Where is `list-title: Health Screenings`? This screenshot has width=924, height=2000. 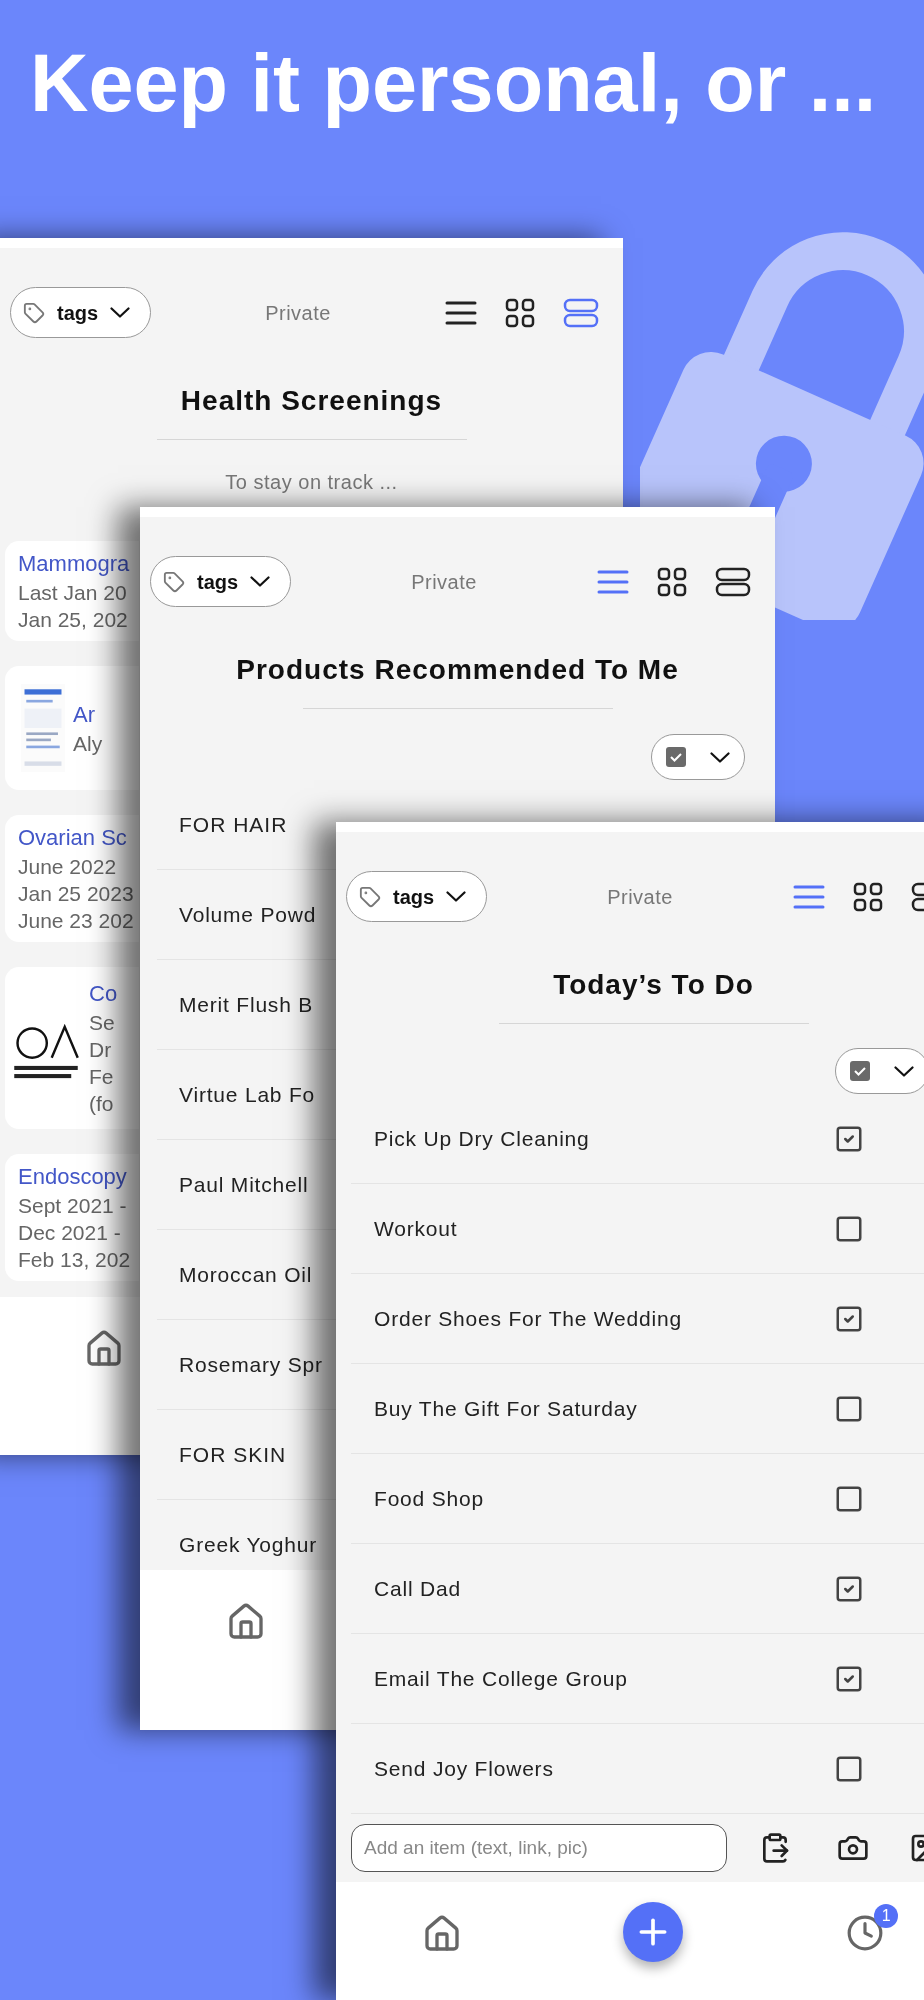
list-title: Health Screenings is located at coordinates (311, 401).